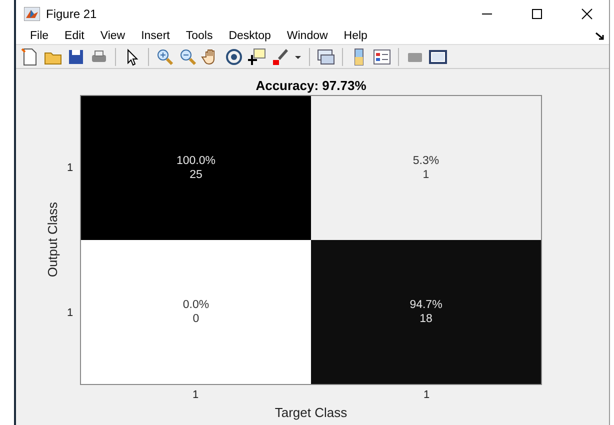 The height and width of the screenshot is (425, 614). I want to click on menu-item: Help, so click(356, 36).